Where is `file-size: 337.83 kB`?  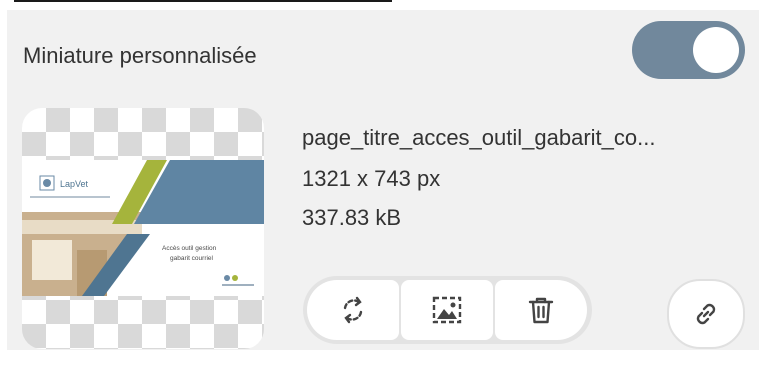 file-size: 337.83 kB is located at coordinates (352, 217).